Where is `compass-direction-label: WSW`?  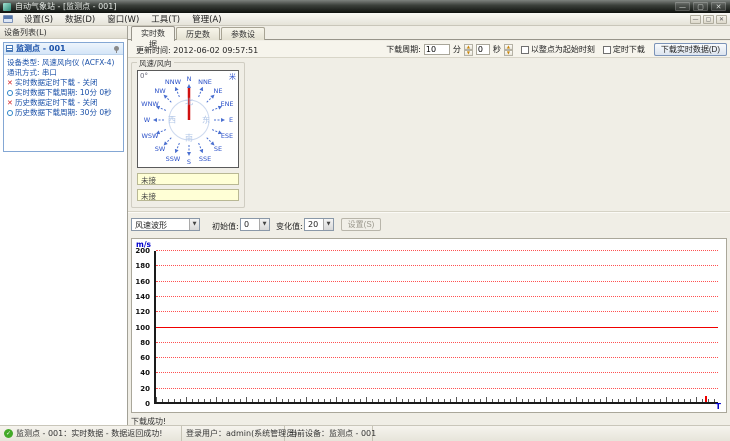 compass-direction-label: WSW is located at coordinates (150, 136).